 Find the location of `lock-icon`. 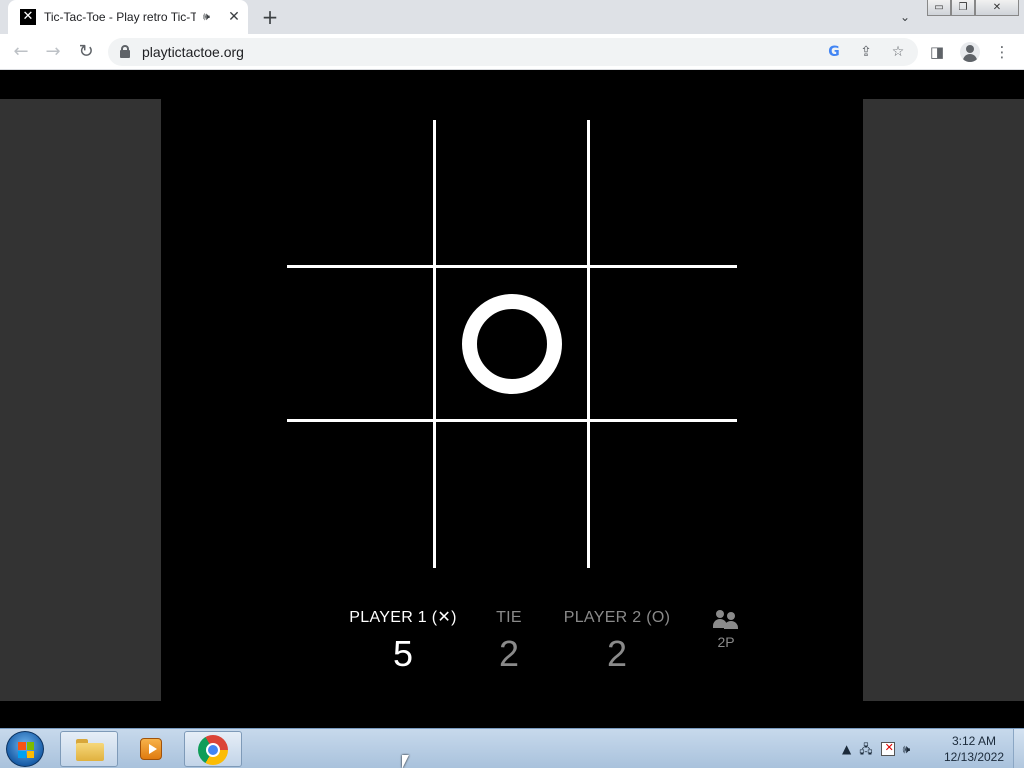

lock-icon is located at coordinates (125, 51).